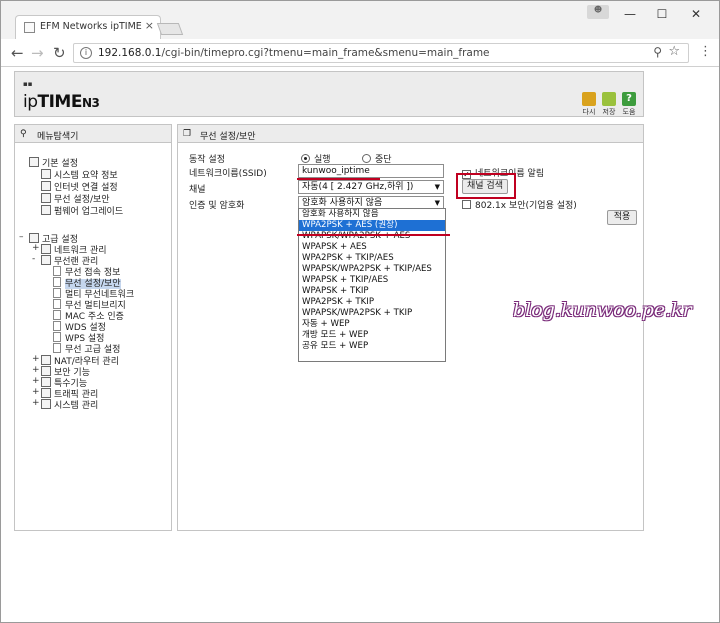 Image resolution: width=720 pixels, height=623 pixels. Describe the element at coordinates (93, 134) in the screenshot. I see `menu-explorer-header: ⚲ 메뉴탐색기` at that location.